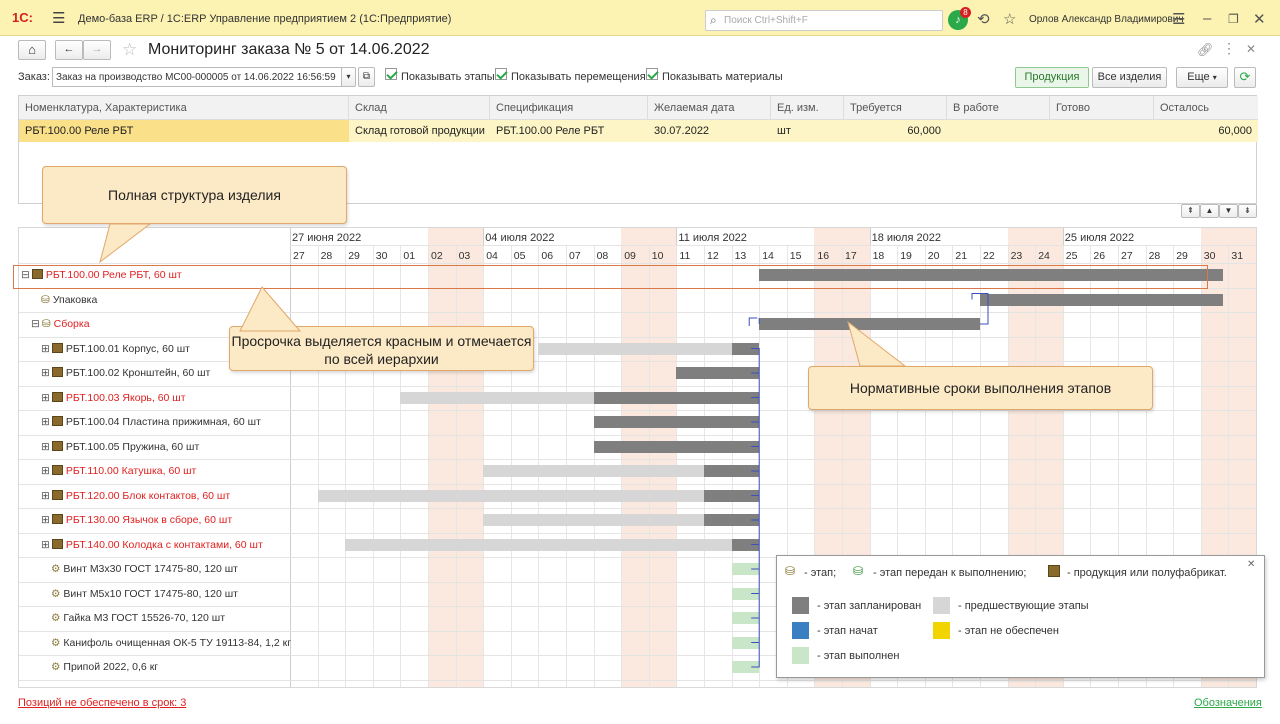 This screenshot has height=724, width=1280. I want to click on open-link-icon: ⧉, so click(366, 76).